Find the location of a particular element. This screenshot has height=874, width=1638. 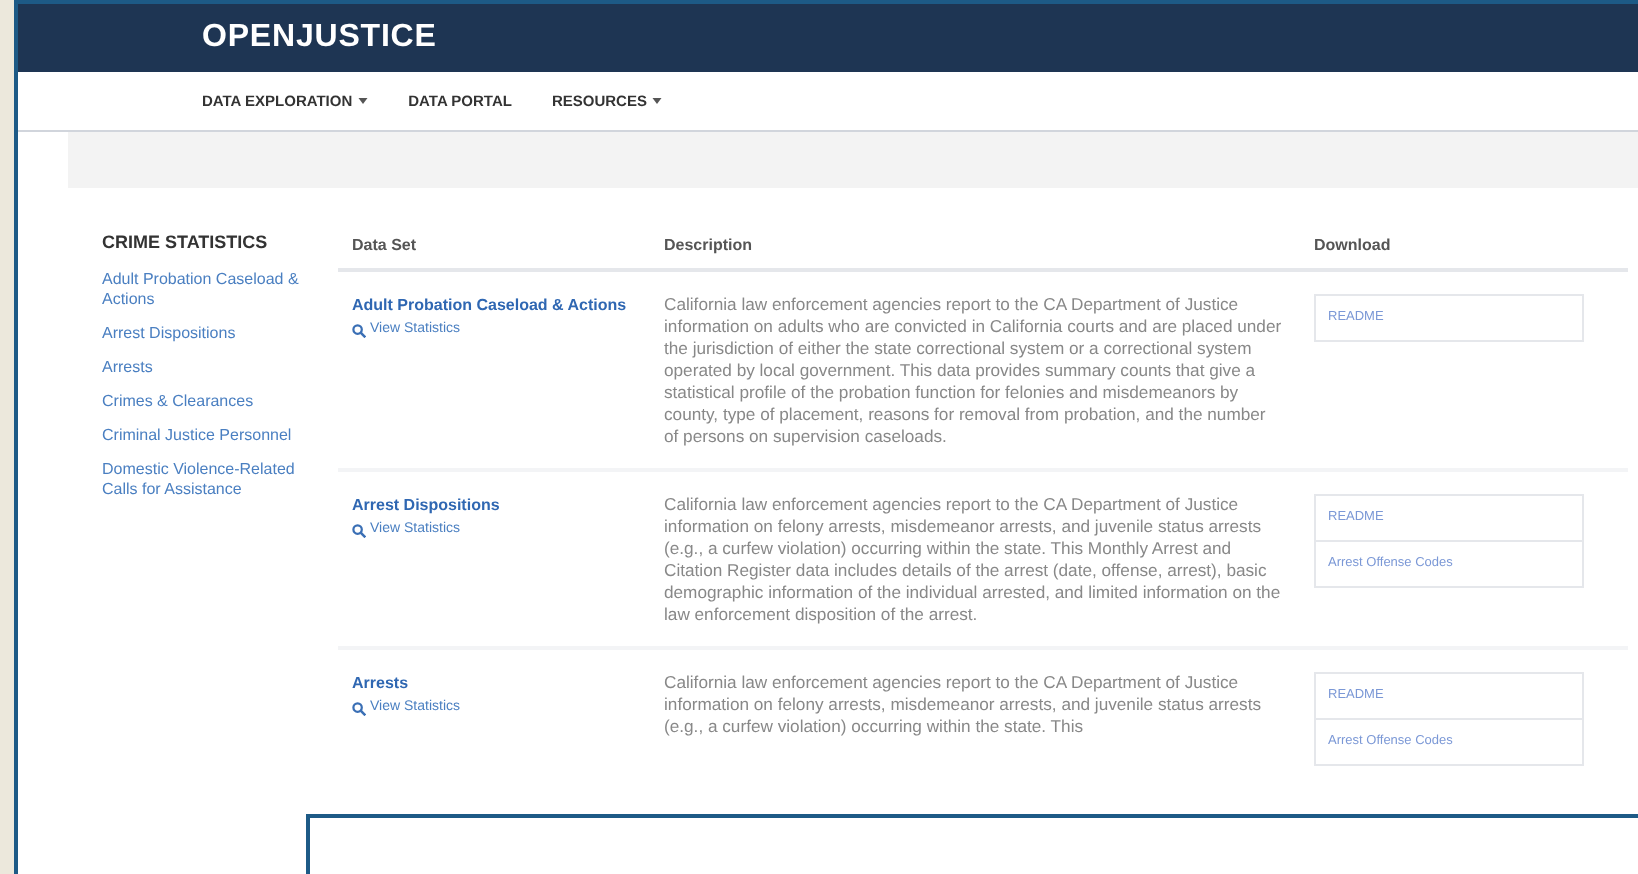

column-header: Description is located at coordinates (708, 245).